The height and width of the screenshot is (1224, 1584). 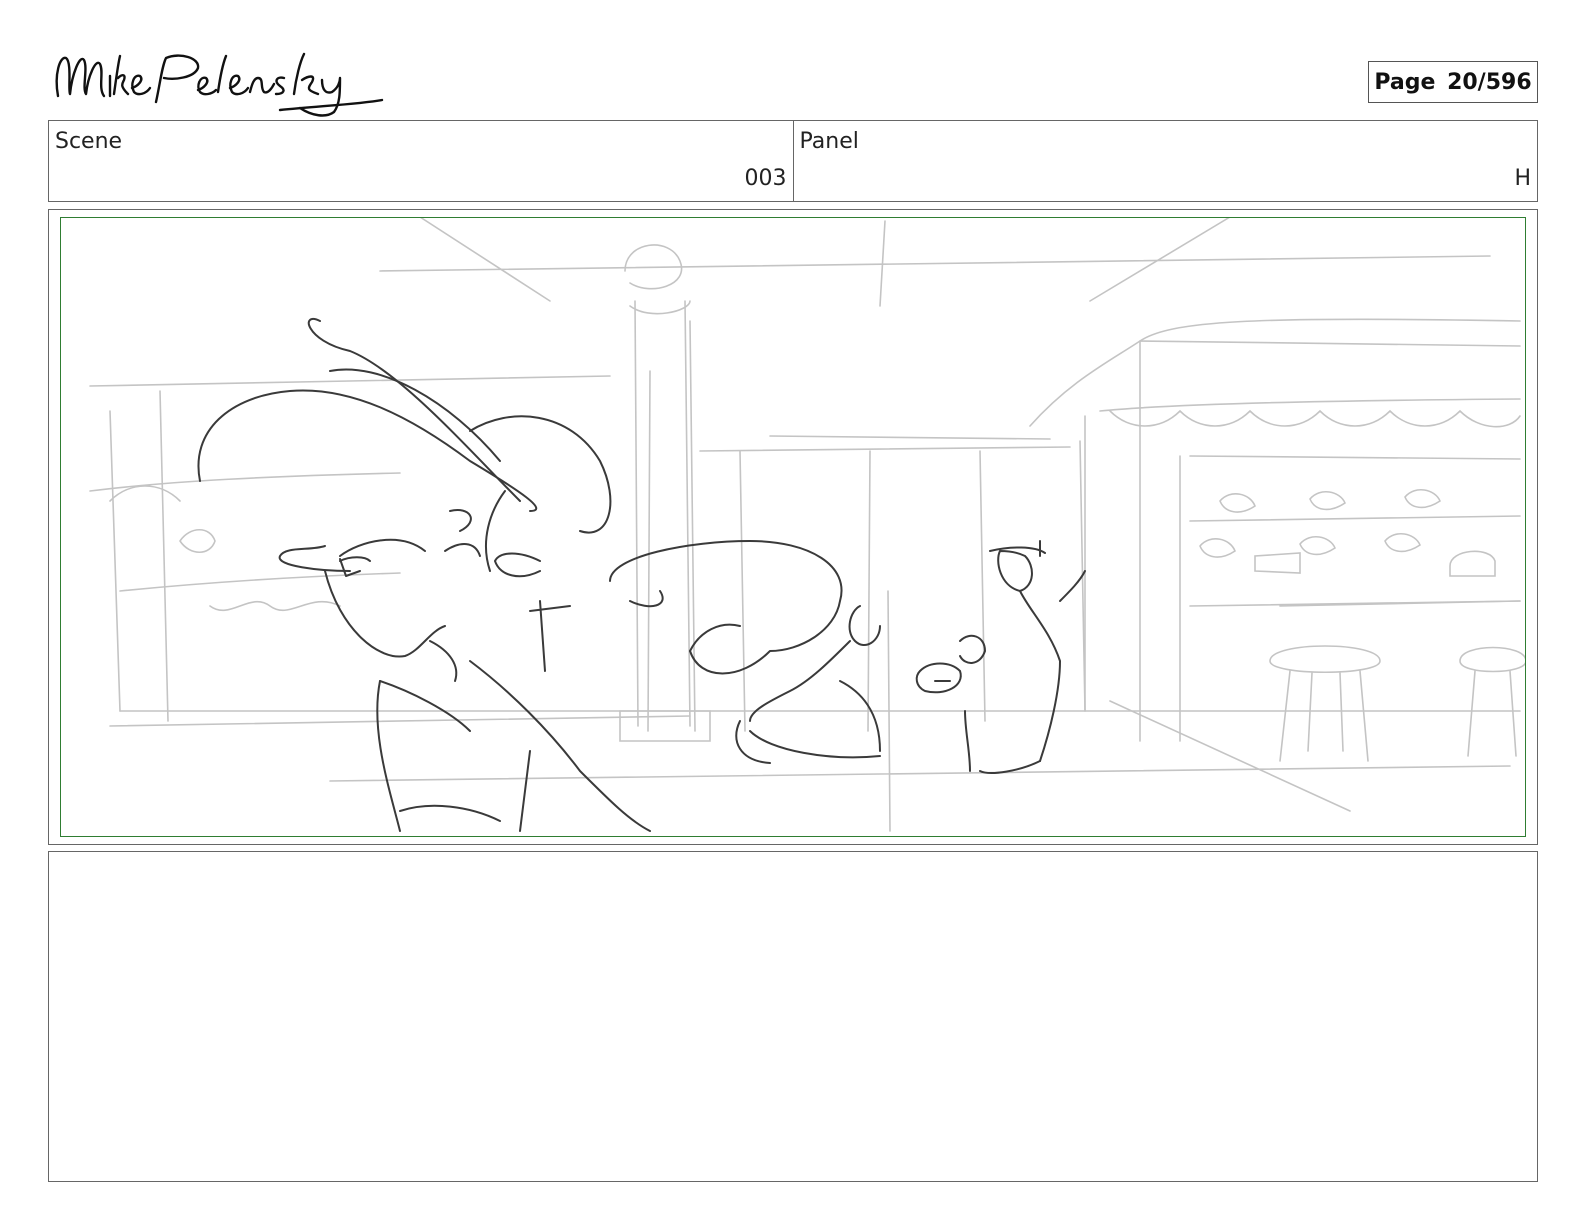 What do you see at coordinates (219, 84) in the screenshot?
I see `signature-logo` at bounding box center [219, 84].